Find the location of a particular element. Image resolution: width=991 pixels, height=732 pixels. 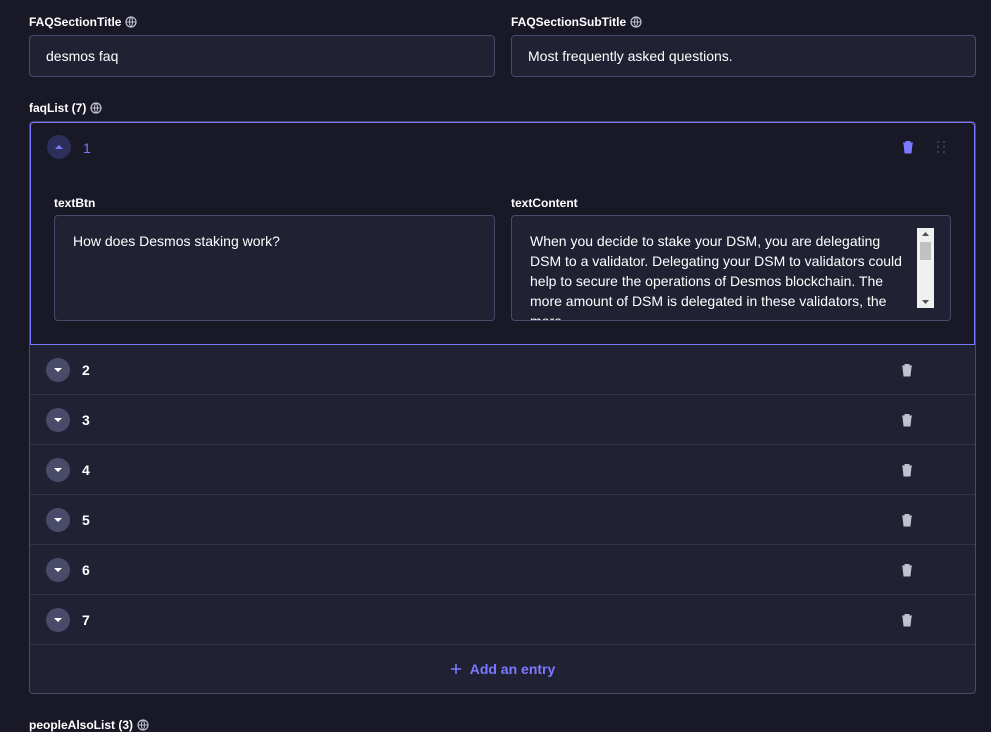

people-also-list-label: peopleAlsoList (3) is located at coordinates (89, 725).